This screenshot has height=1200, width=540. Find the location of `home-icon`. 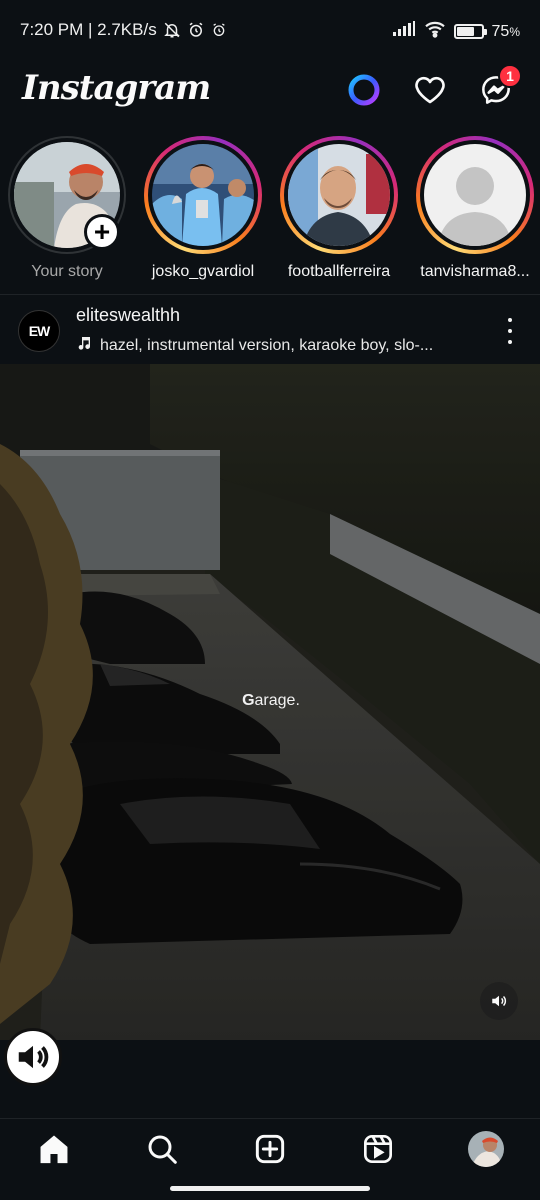

home-icon is located at coordinates (54, 1149).